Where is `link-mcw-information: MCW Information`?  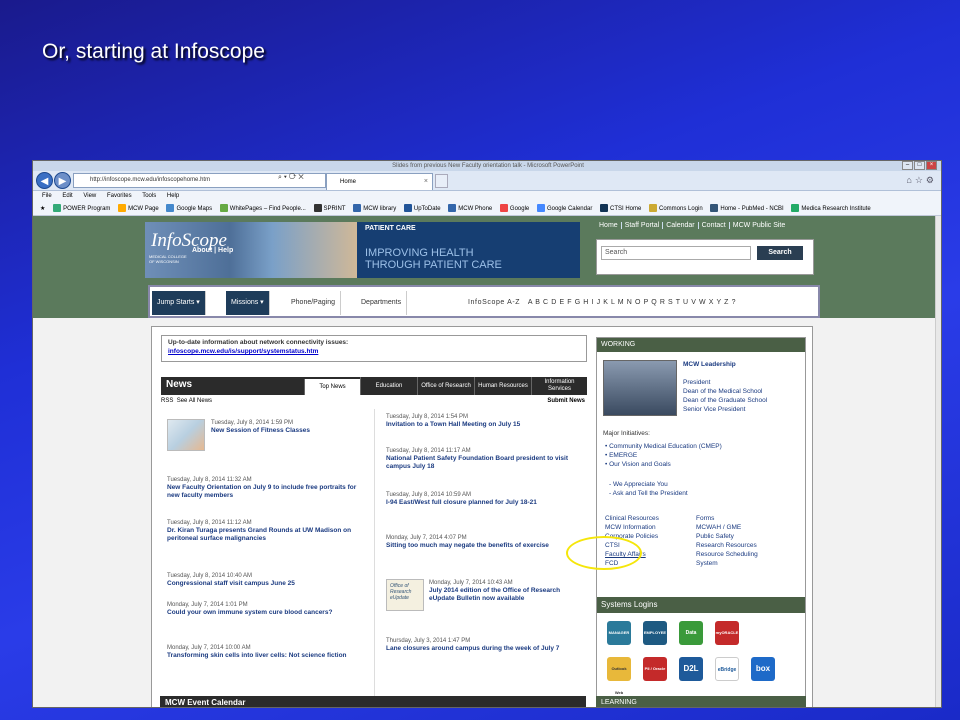
link-mcw-information: MCW Information is located at coordinates (632, 527).